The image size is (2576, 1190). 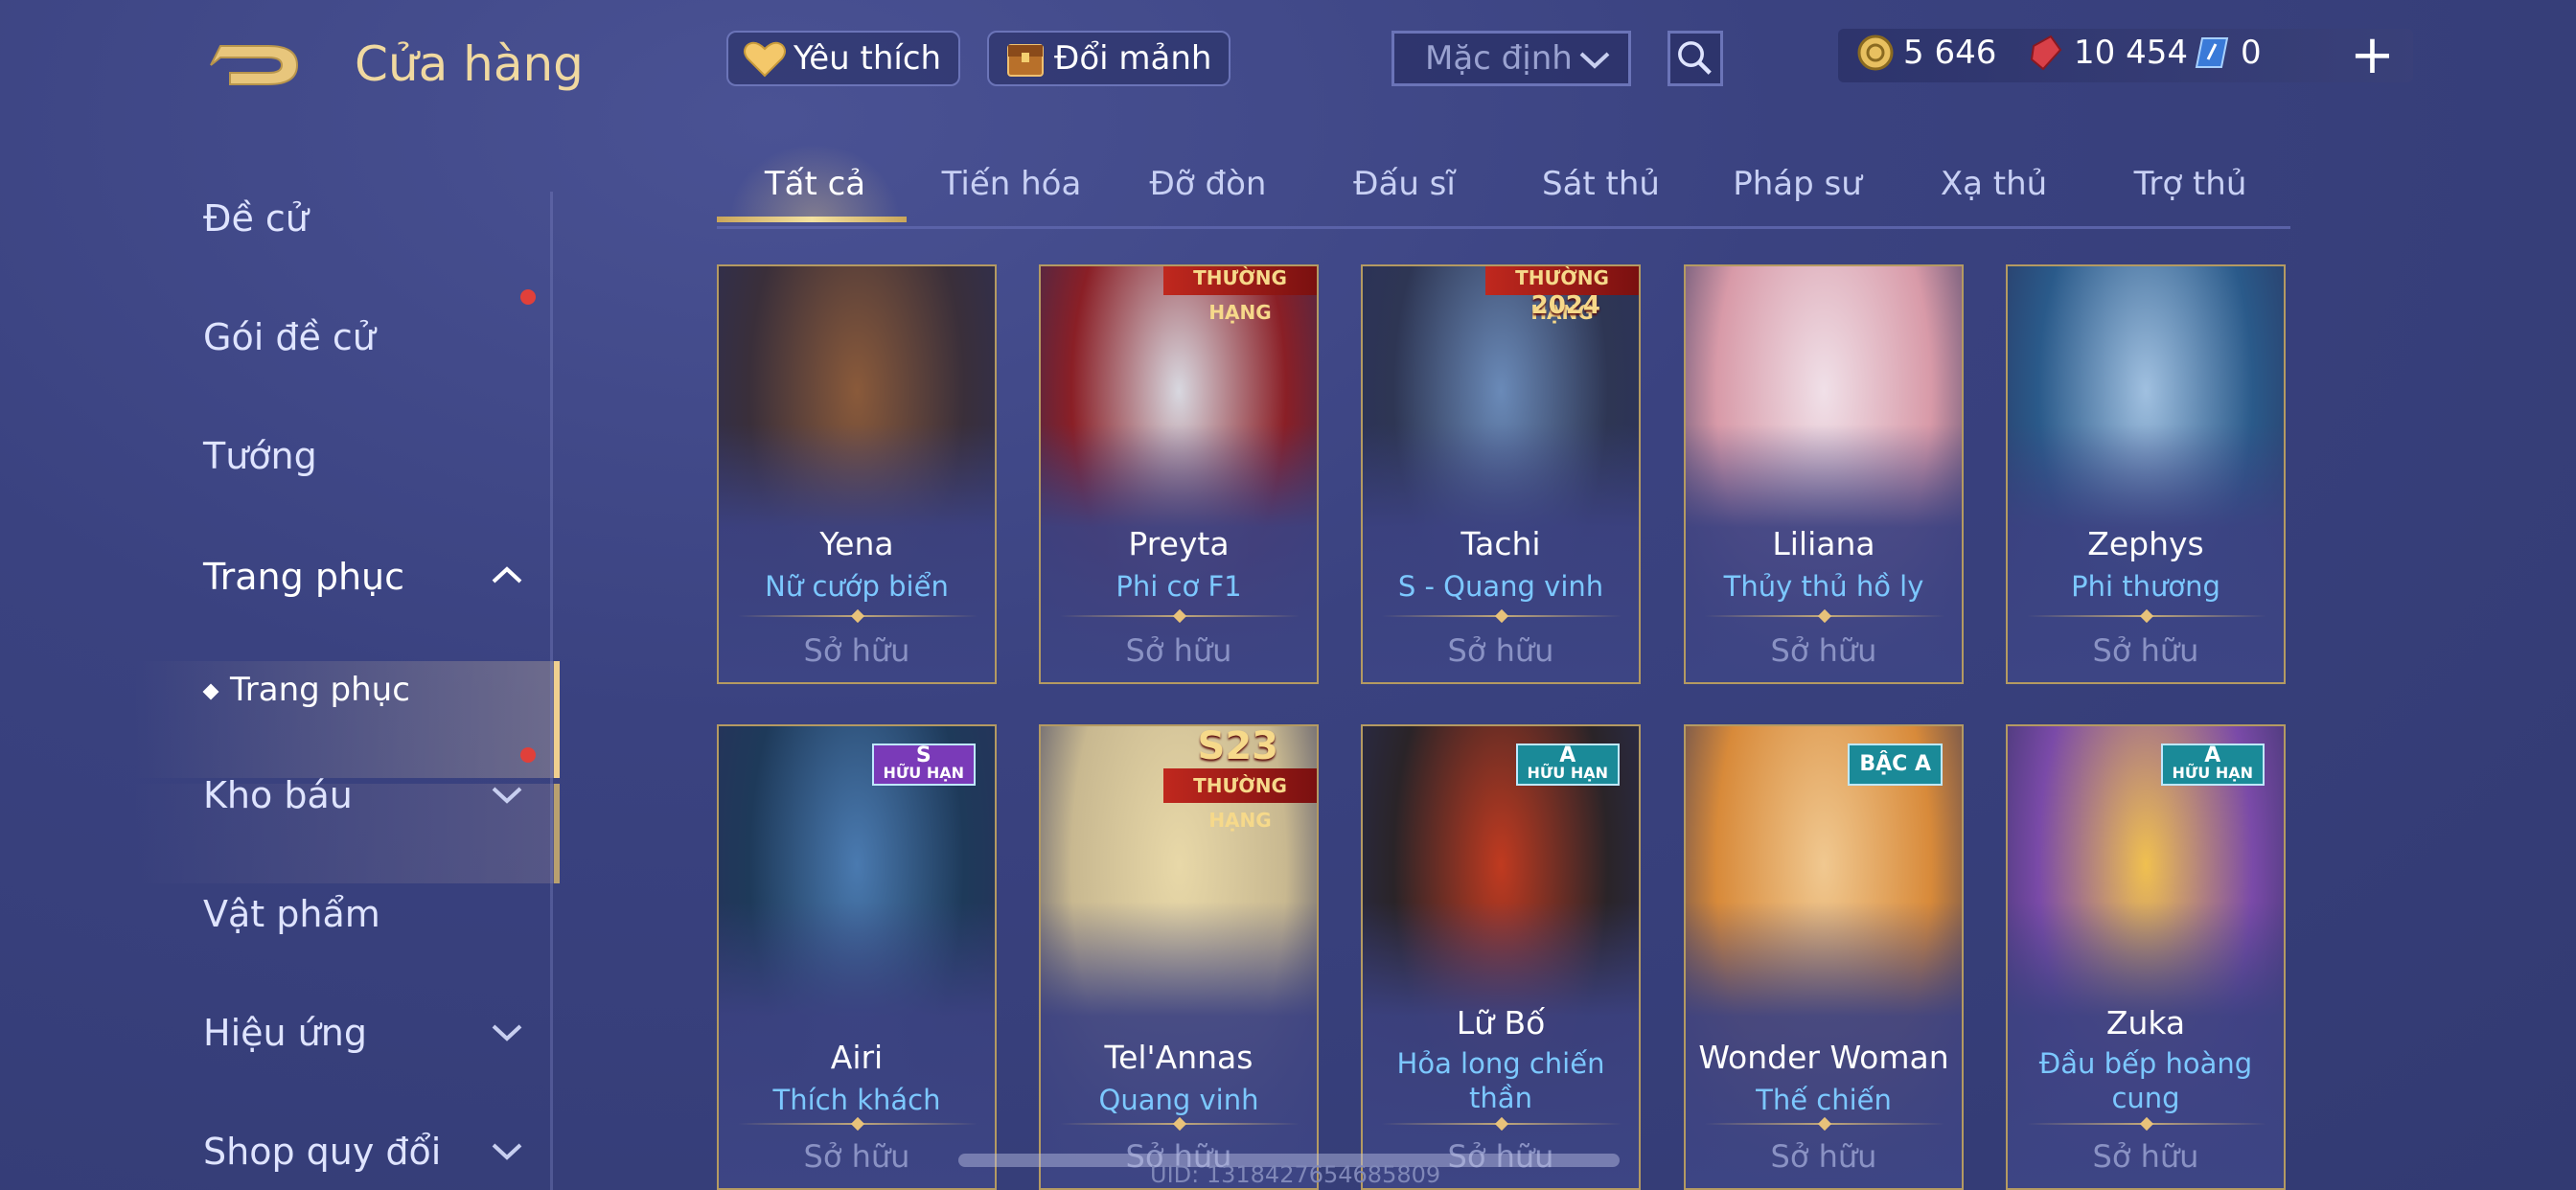 What do you see at coordinates (1824, 474) in the screenshot?
I see `skin-card: Liliana Thủy thủ hồ ly Sở hữu` at bounding box center [1824, 474].